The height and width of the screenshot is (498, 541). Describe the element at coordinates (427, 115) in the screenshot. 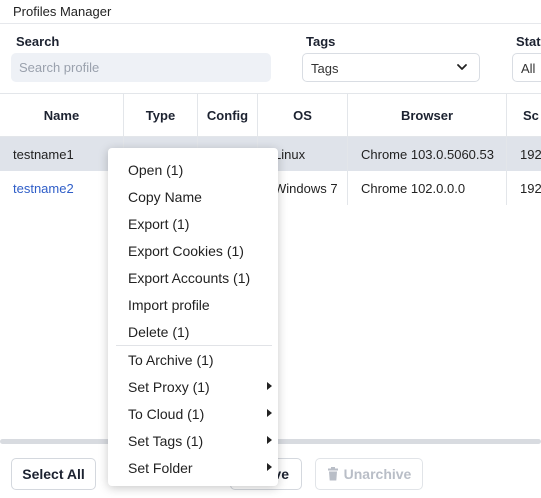

I see `column-header-browser: Browser` at that location.